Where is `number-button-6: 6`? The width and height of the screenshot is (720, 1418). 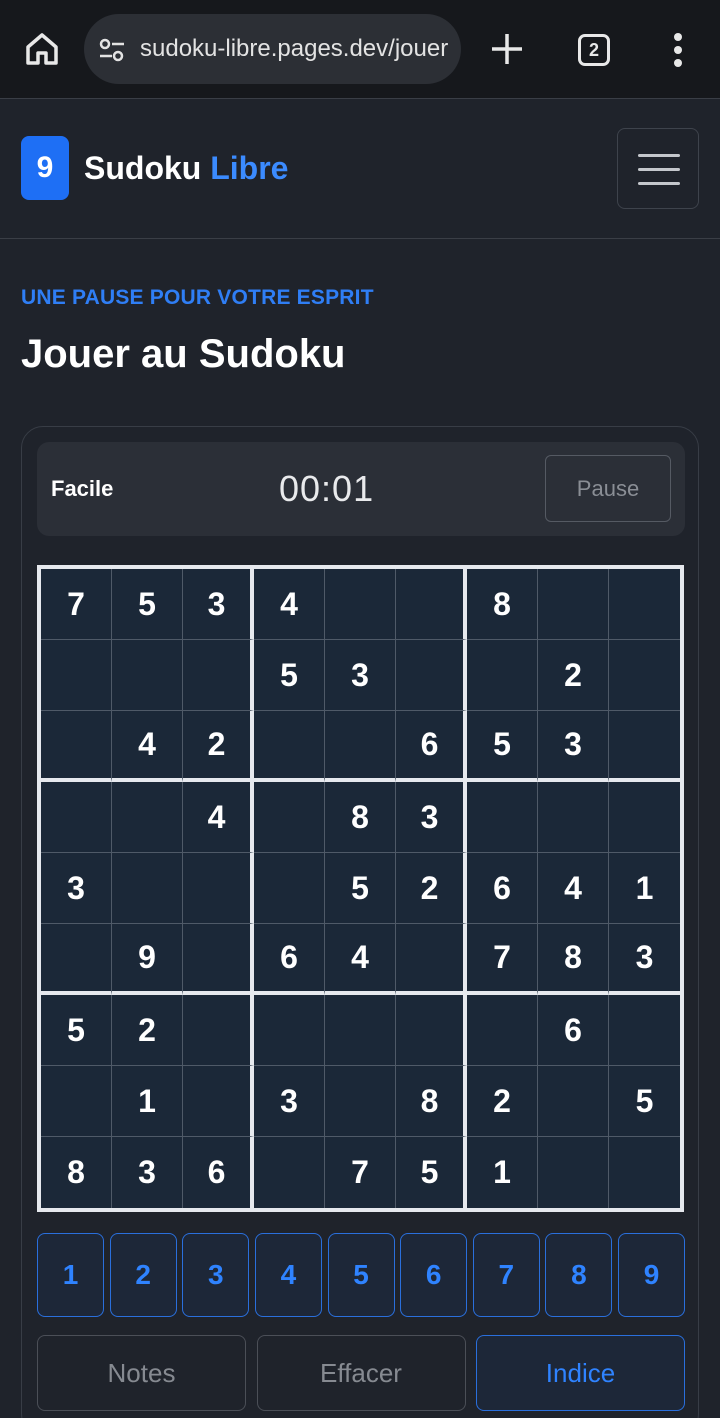
number-button-6: 6 is located at coordinates (434, 1275).